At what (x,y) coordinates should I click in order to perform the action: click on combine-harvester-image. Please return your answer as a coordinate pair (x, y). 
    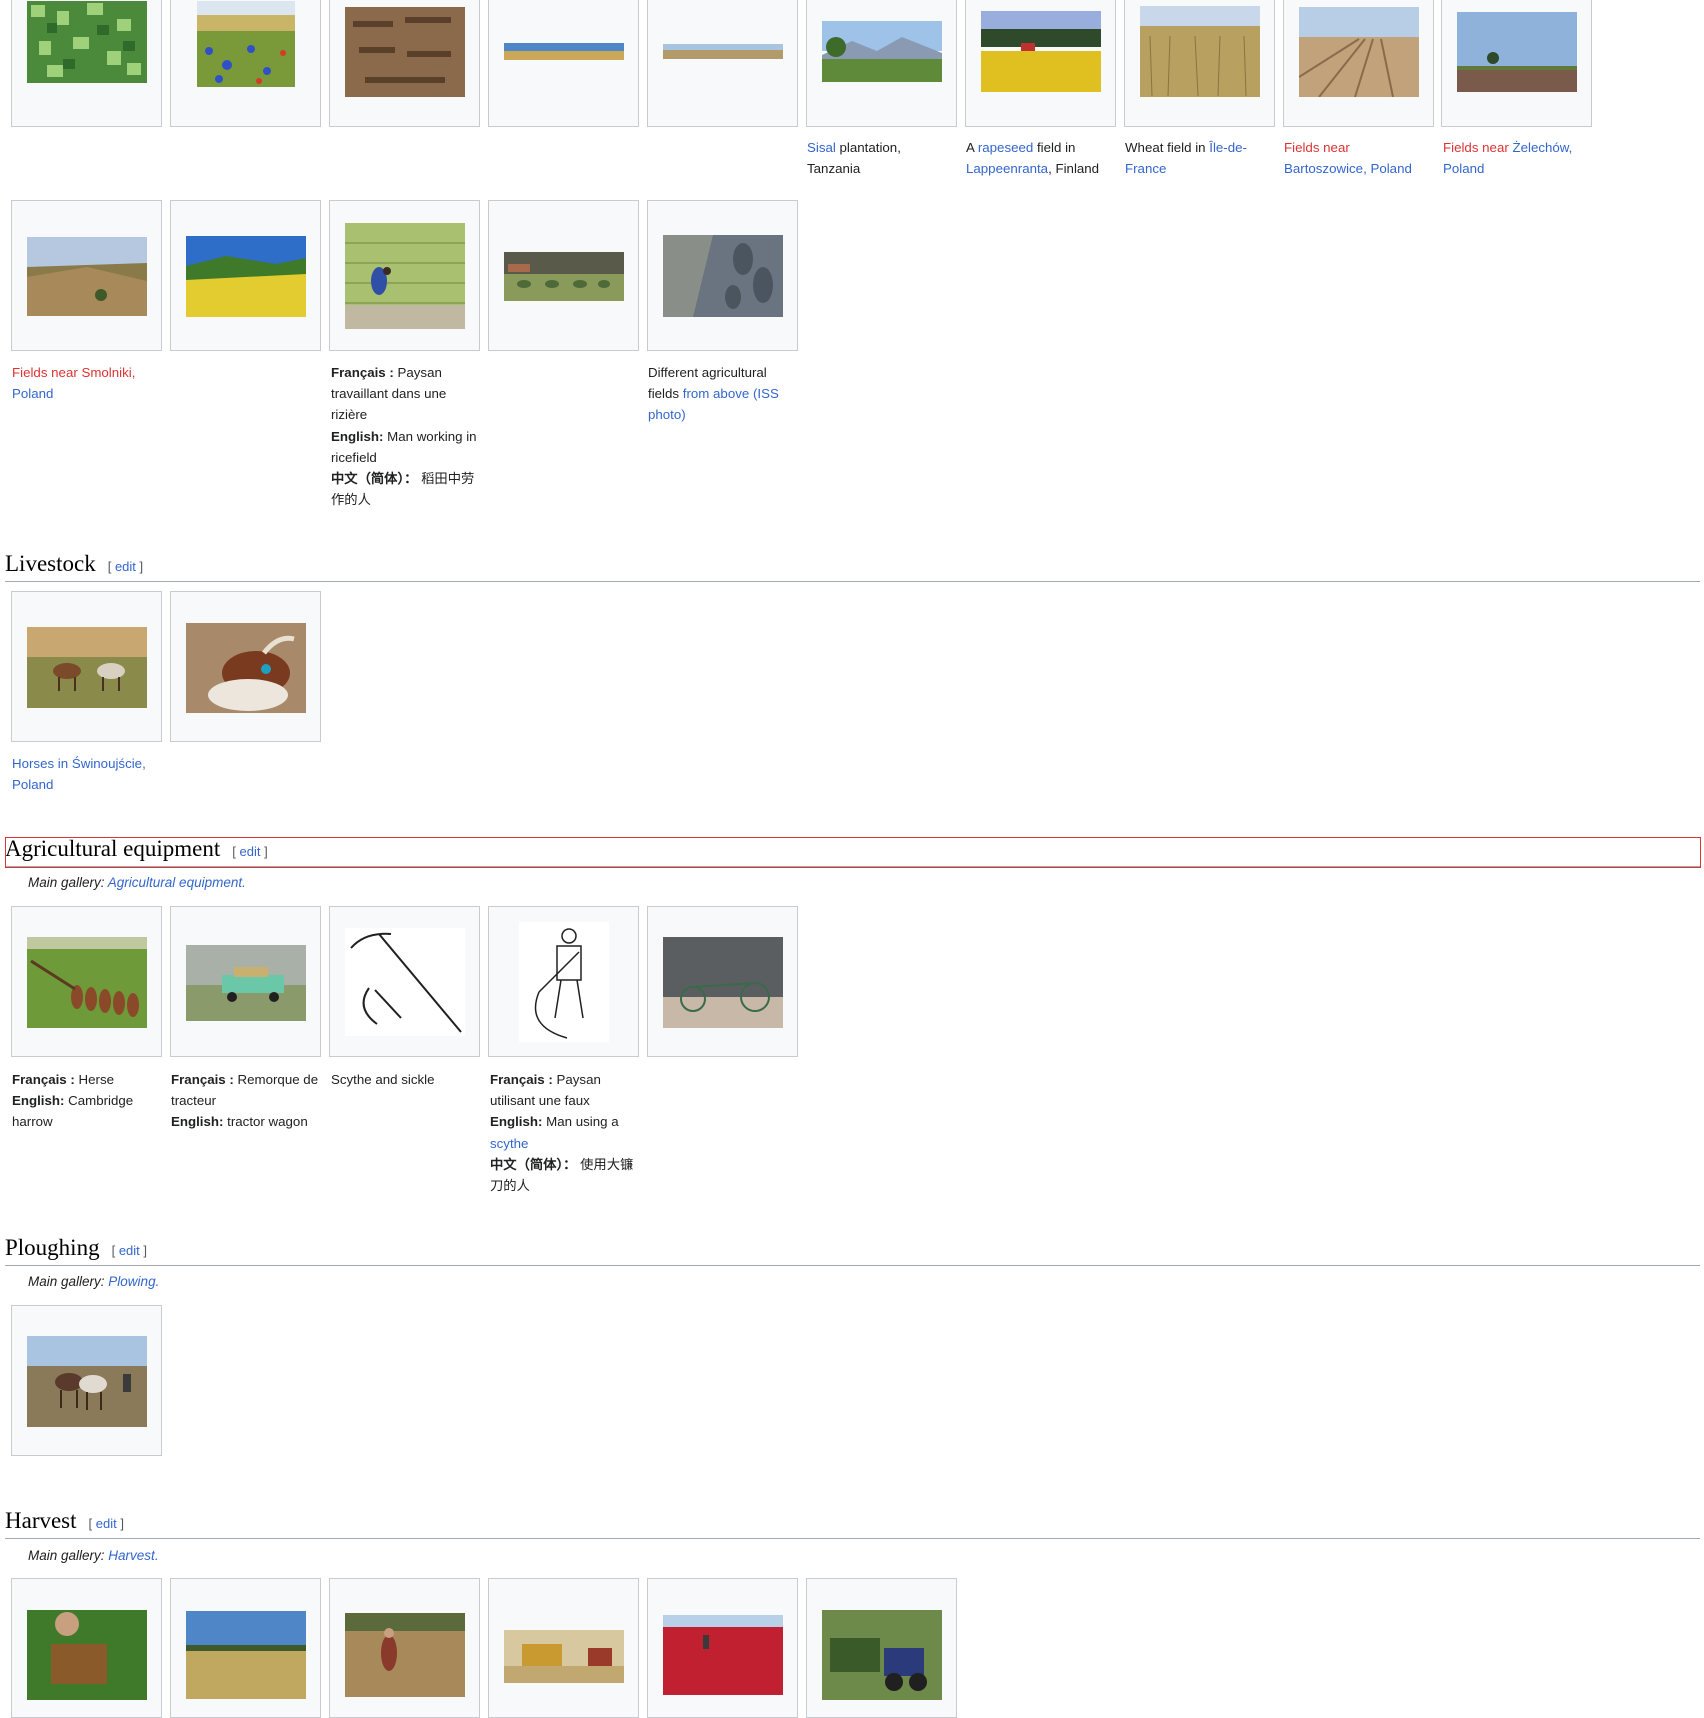
    Looking at the image, I should click on (564, 1656).